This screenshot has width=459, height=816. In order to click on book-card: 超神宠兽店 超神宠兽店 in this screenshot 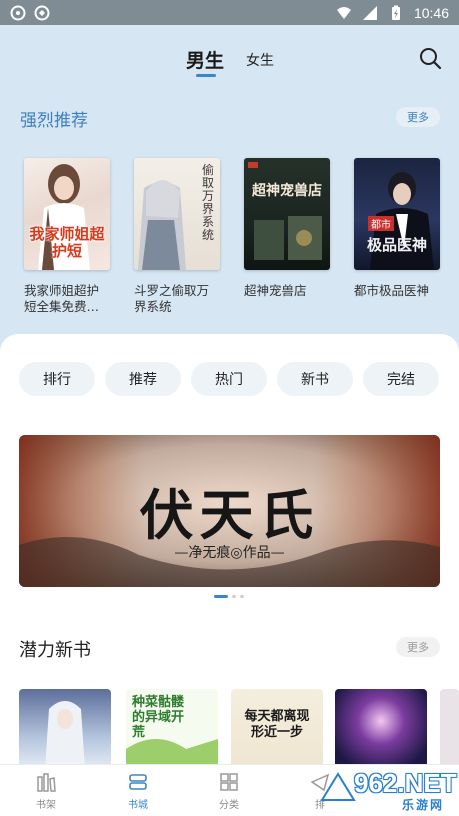, I will do `click(287, 228)`.